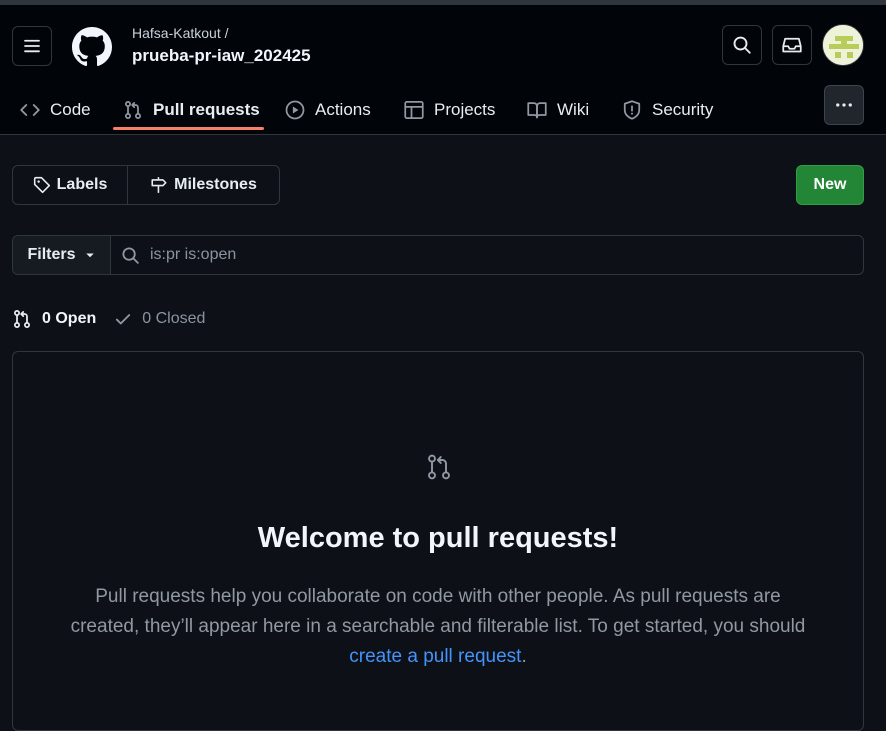 This screenshot has width=886, height=731. I want to click on labels-milestones-group: Labels Milestones, so click(146, 185).